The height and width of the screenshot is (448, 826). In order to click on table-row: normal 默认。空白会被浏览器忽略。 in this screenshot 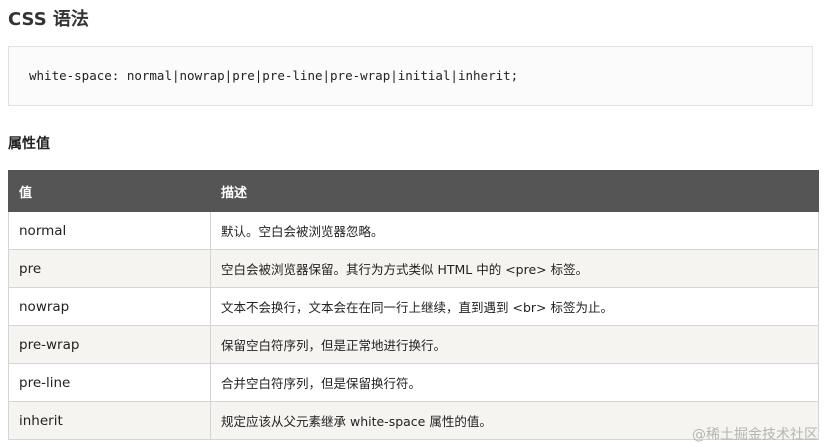, I will do `click(413, 230)`.